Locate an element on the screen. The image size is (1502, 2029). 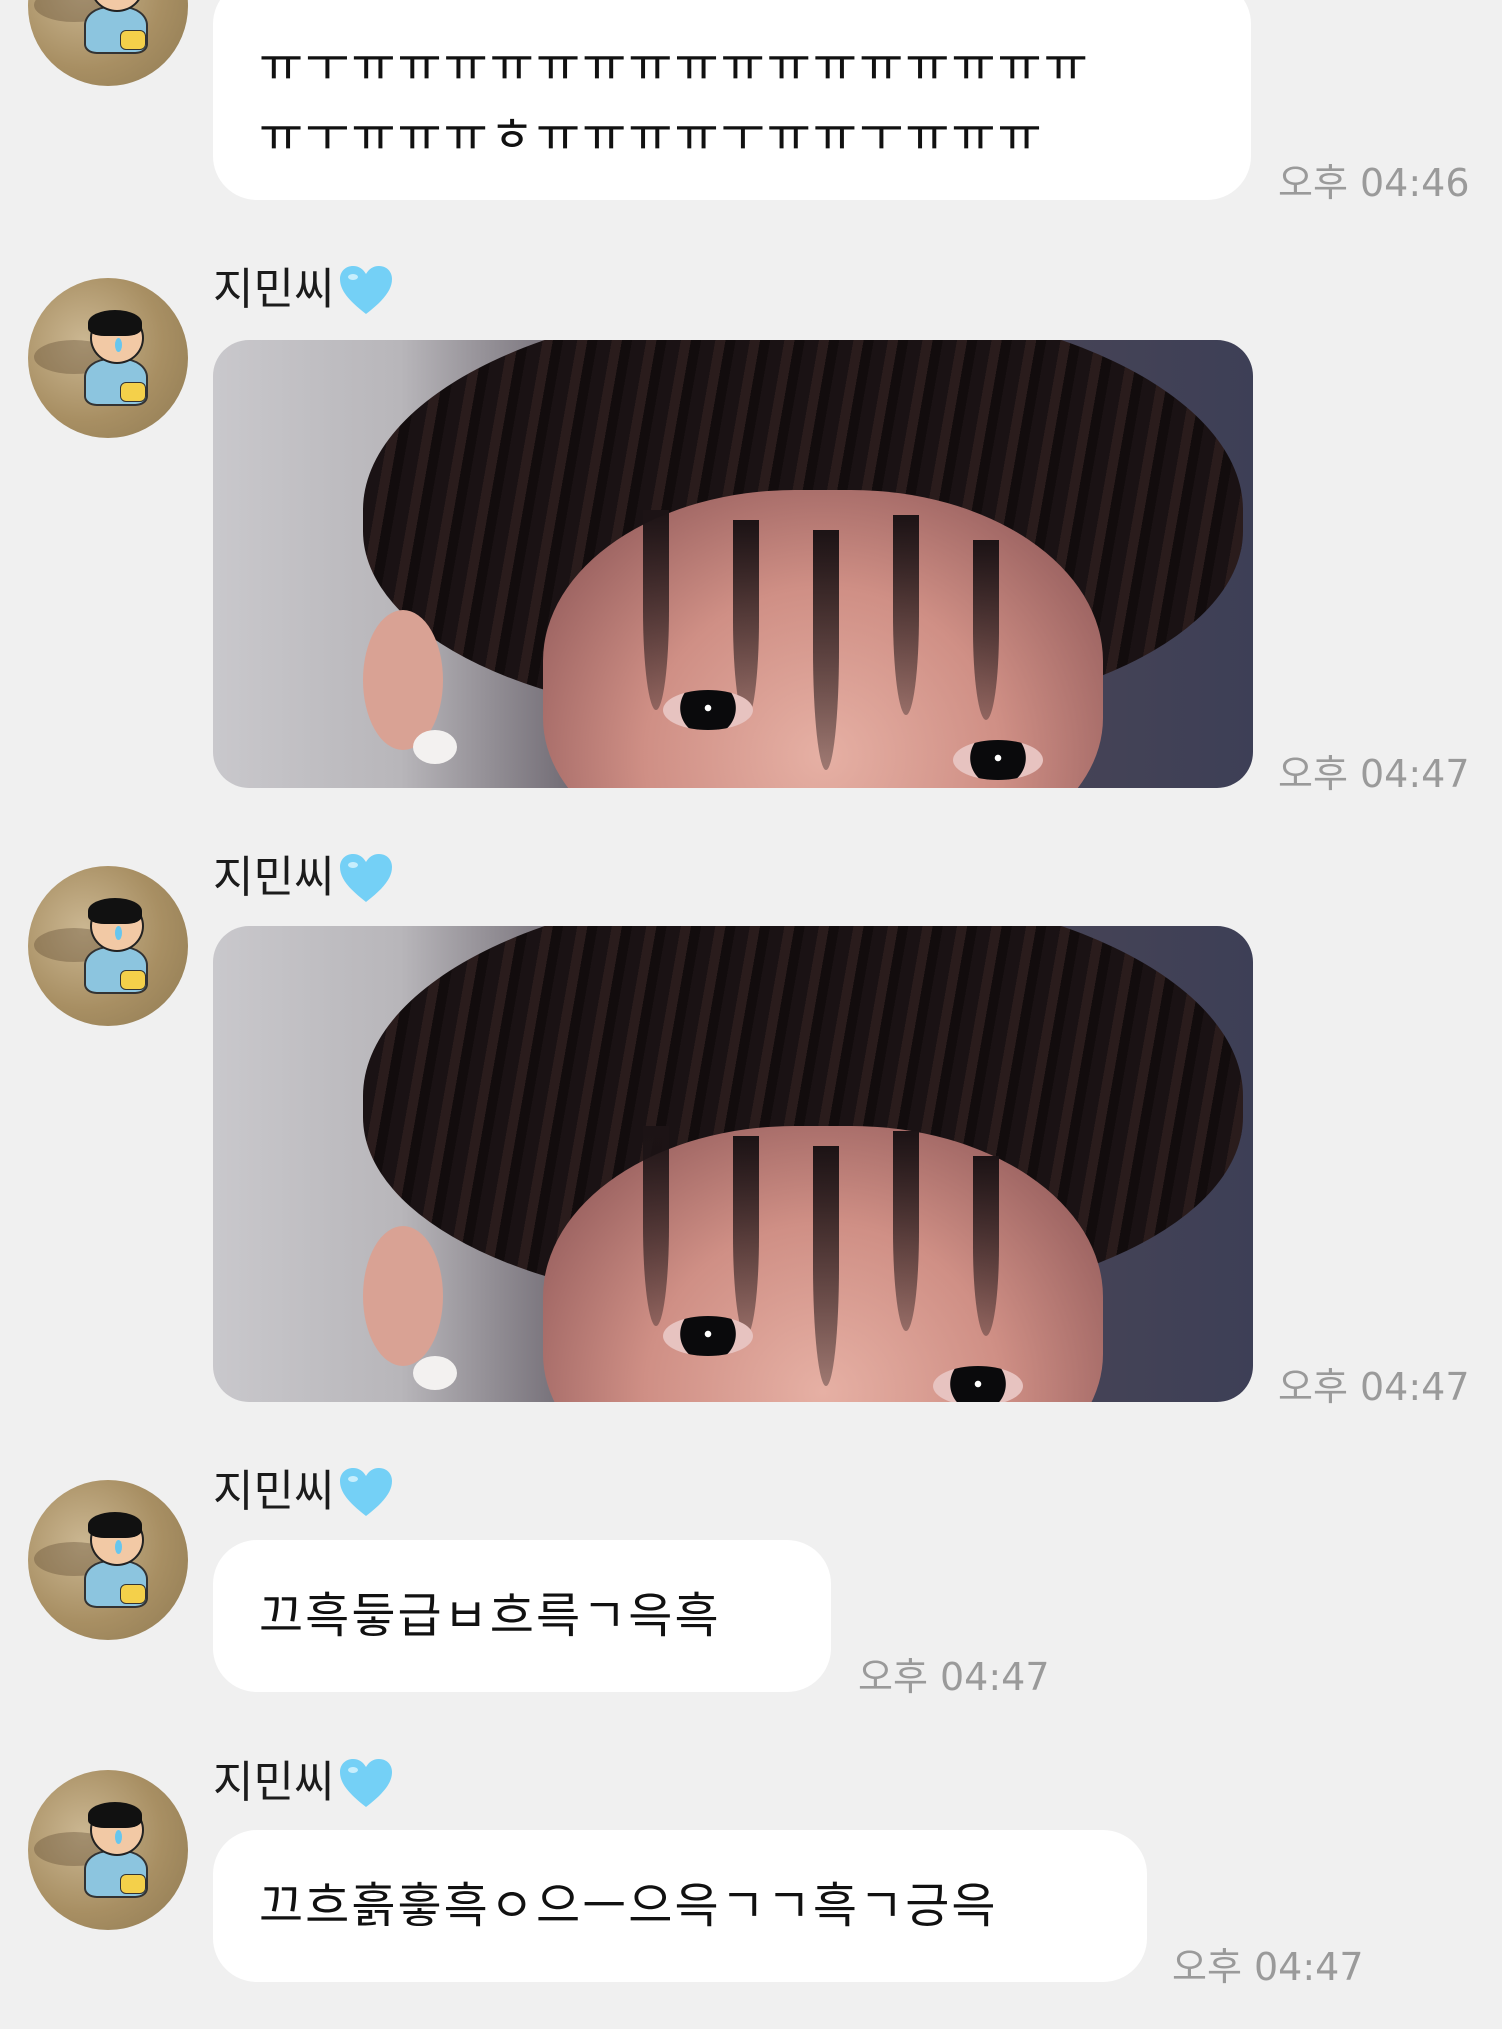
message-line: 끄흐흙흫흑ㅇ으ㅡ으윽ㄱㄱ흑ㄱ긍윽 is located at coordinates (628, 1906).